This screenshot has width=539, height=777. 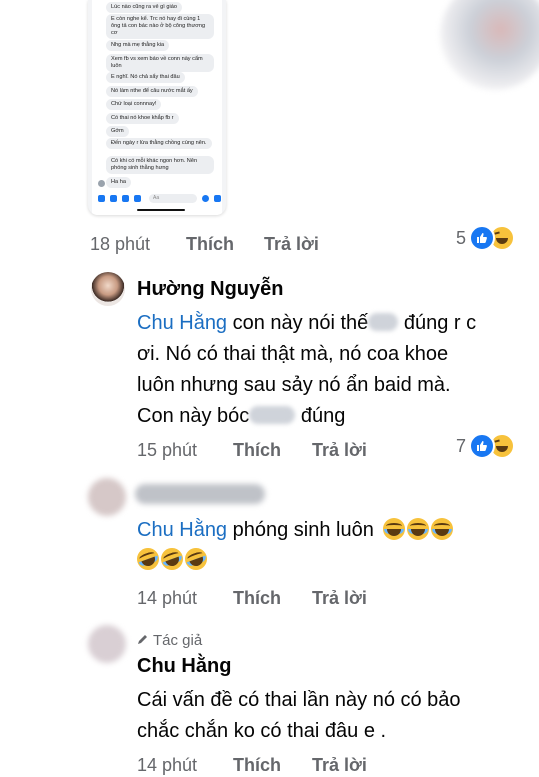 I want to click on comment-line: Con này bóc đúng, so click(x=241, y=416).